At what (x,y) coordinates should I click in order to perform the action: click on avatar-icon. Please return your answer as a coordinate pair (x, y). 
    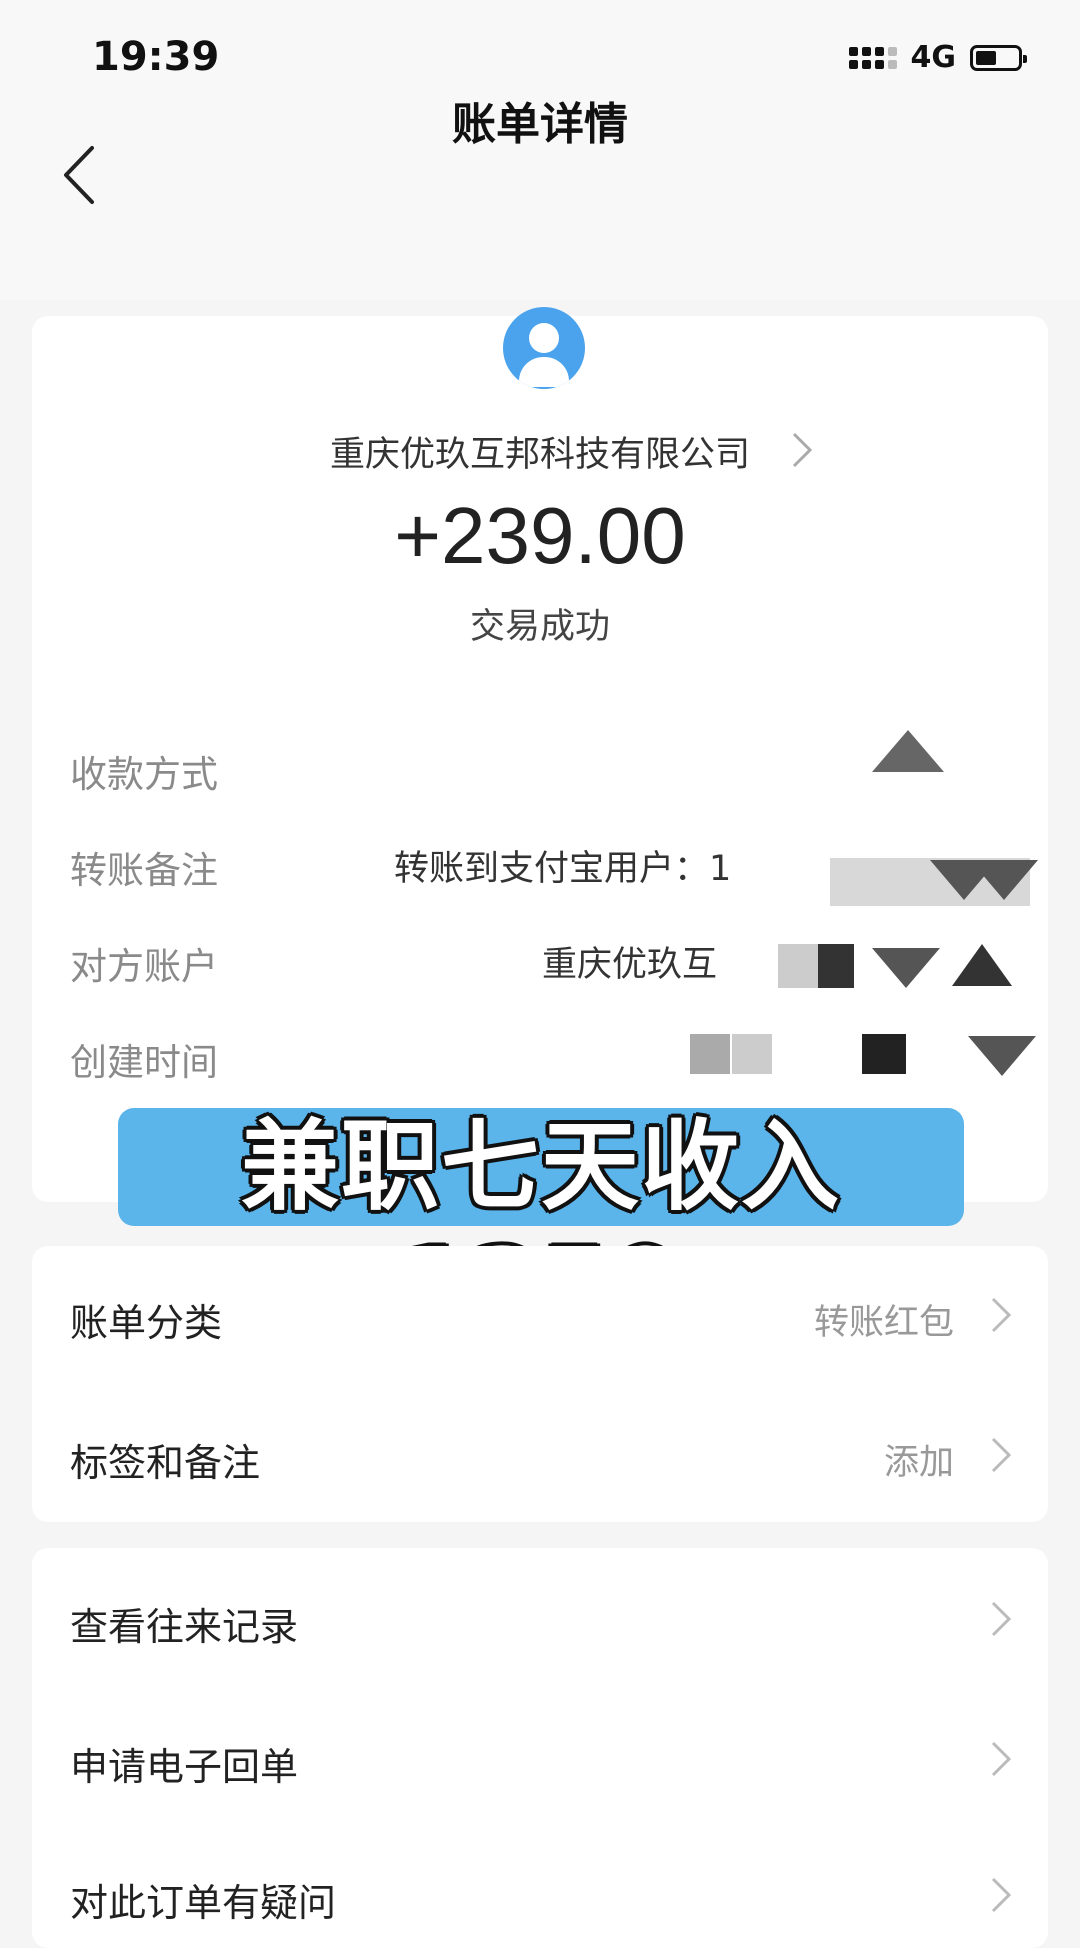
    Looking at the image, I should click on (544, 348).